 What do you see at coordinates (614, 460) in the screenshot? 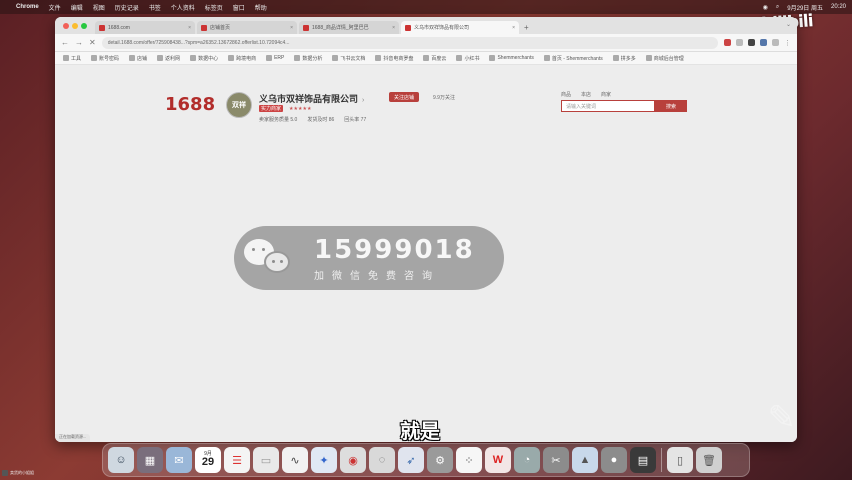
I see `screen-icon: ●` at bounding box center [614, 460].